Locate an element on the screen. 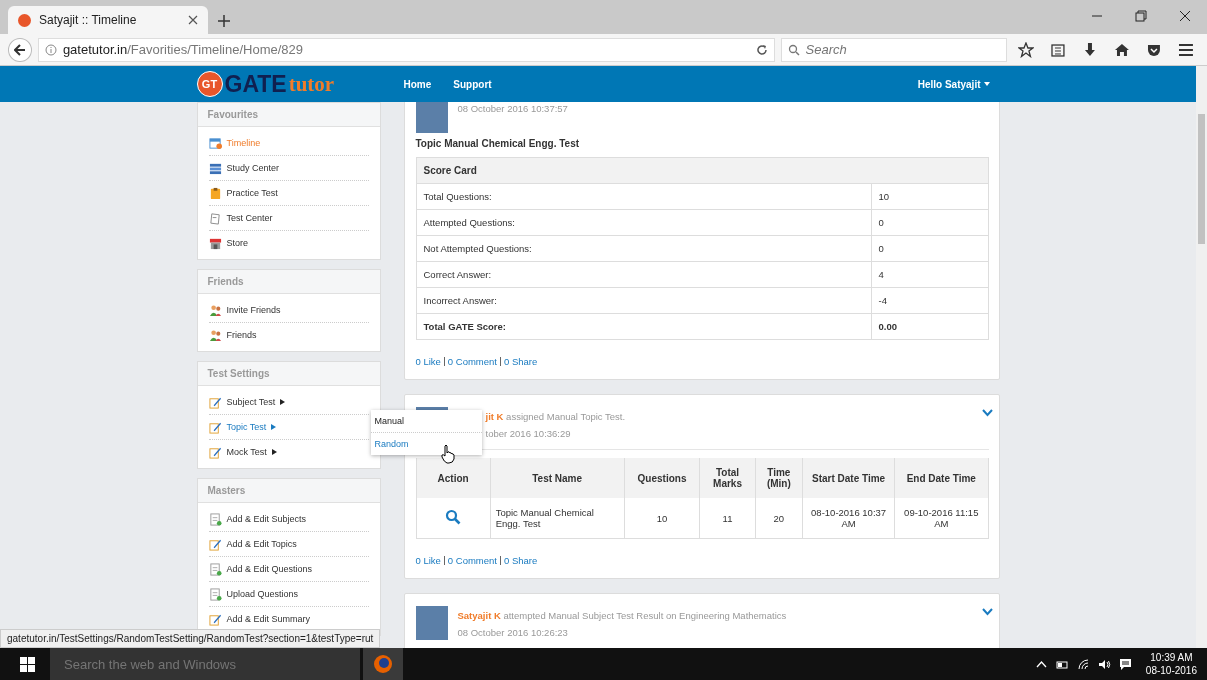  sidebar-item: Store is located at coordinates (288, 243).